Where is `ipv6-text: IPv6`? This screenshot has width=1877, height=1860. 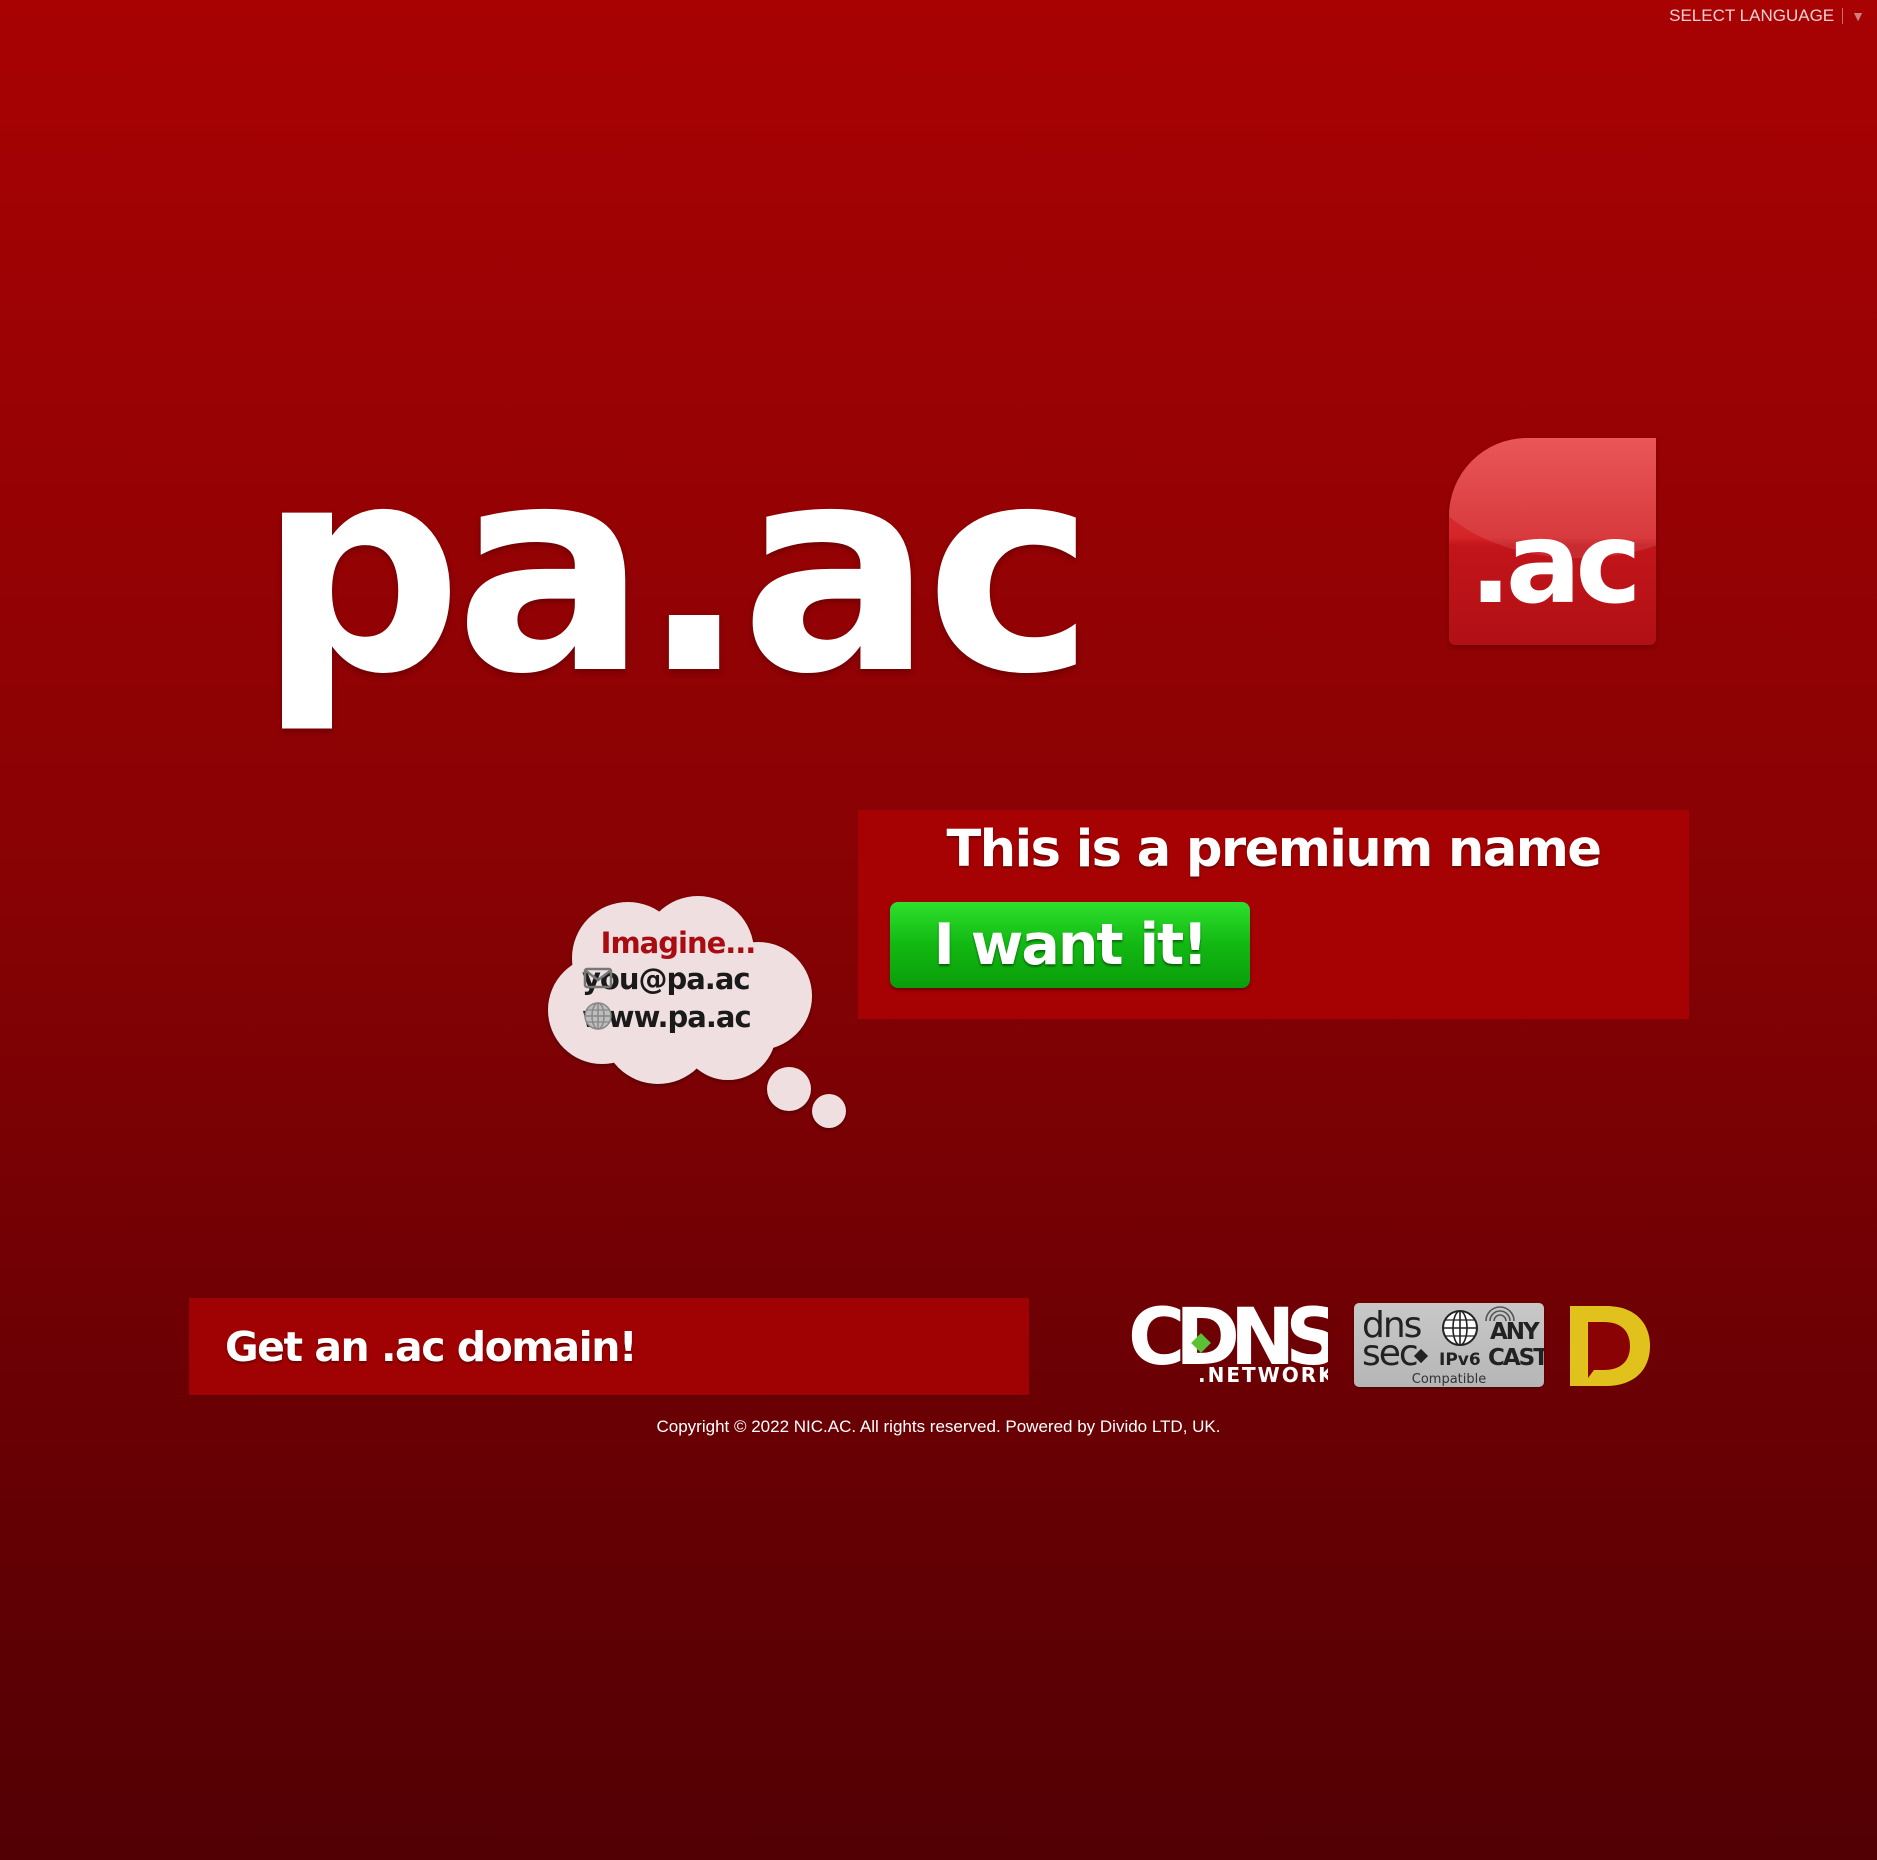
ipv6-text: IPv6 is located at coordinates (1460, 1360).